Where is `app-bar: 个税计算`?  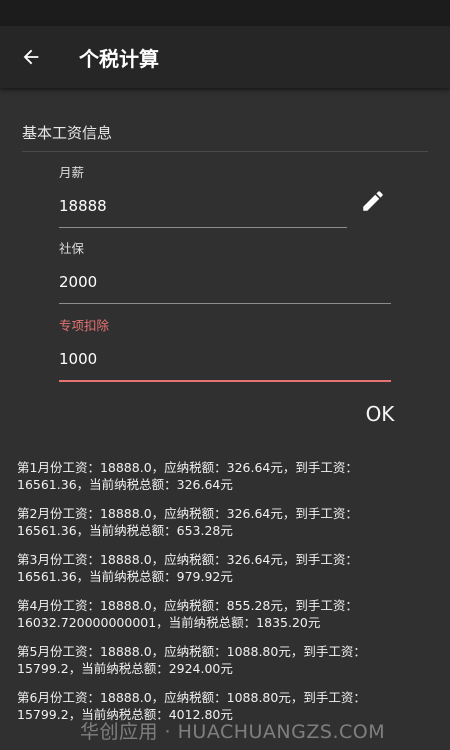 app-bar: 个税计算 is located at coordinates (225, 57).